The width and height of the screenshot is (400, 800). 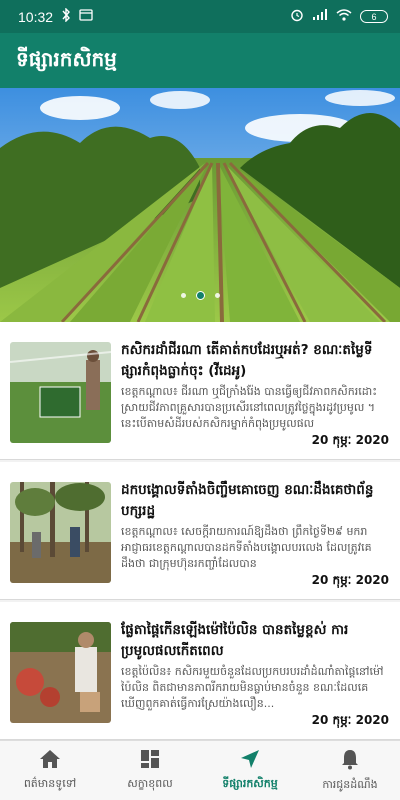 I want to click on nav-label: ទីផ្សារកសិកម្ម, so click(x=250, y=783).